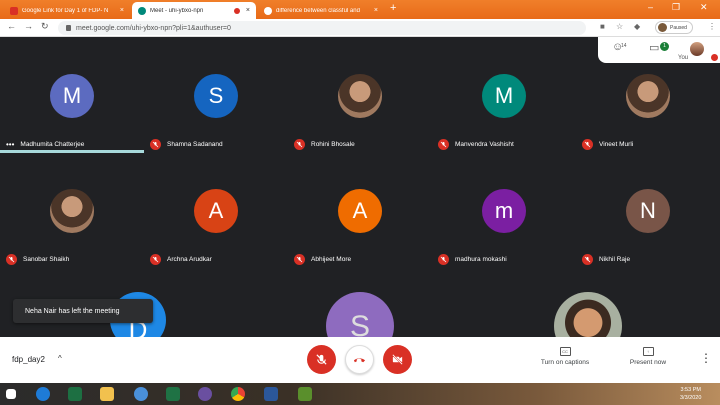 This screenshot has width=720, height=405. I want to click on avatar, so click(662, 27).